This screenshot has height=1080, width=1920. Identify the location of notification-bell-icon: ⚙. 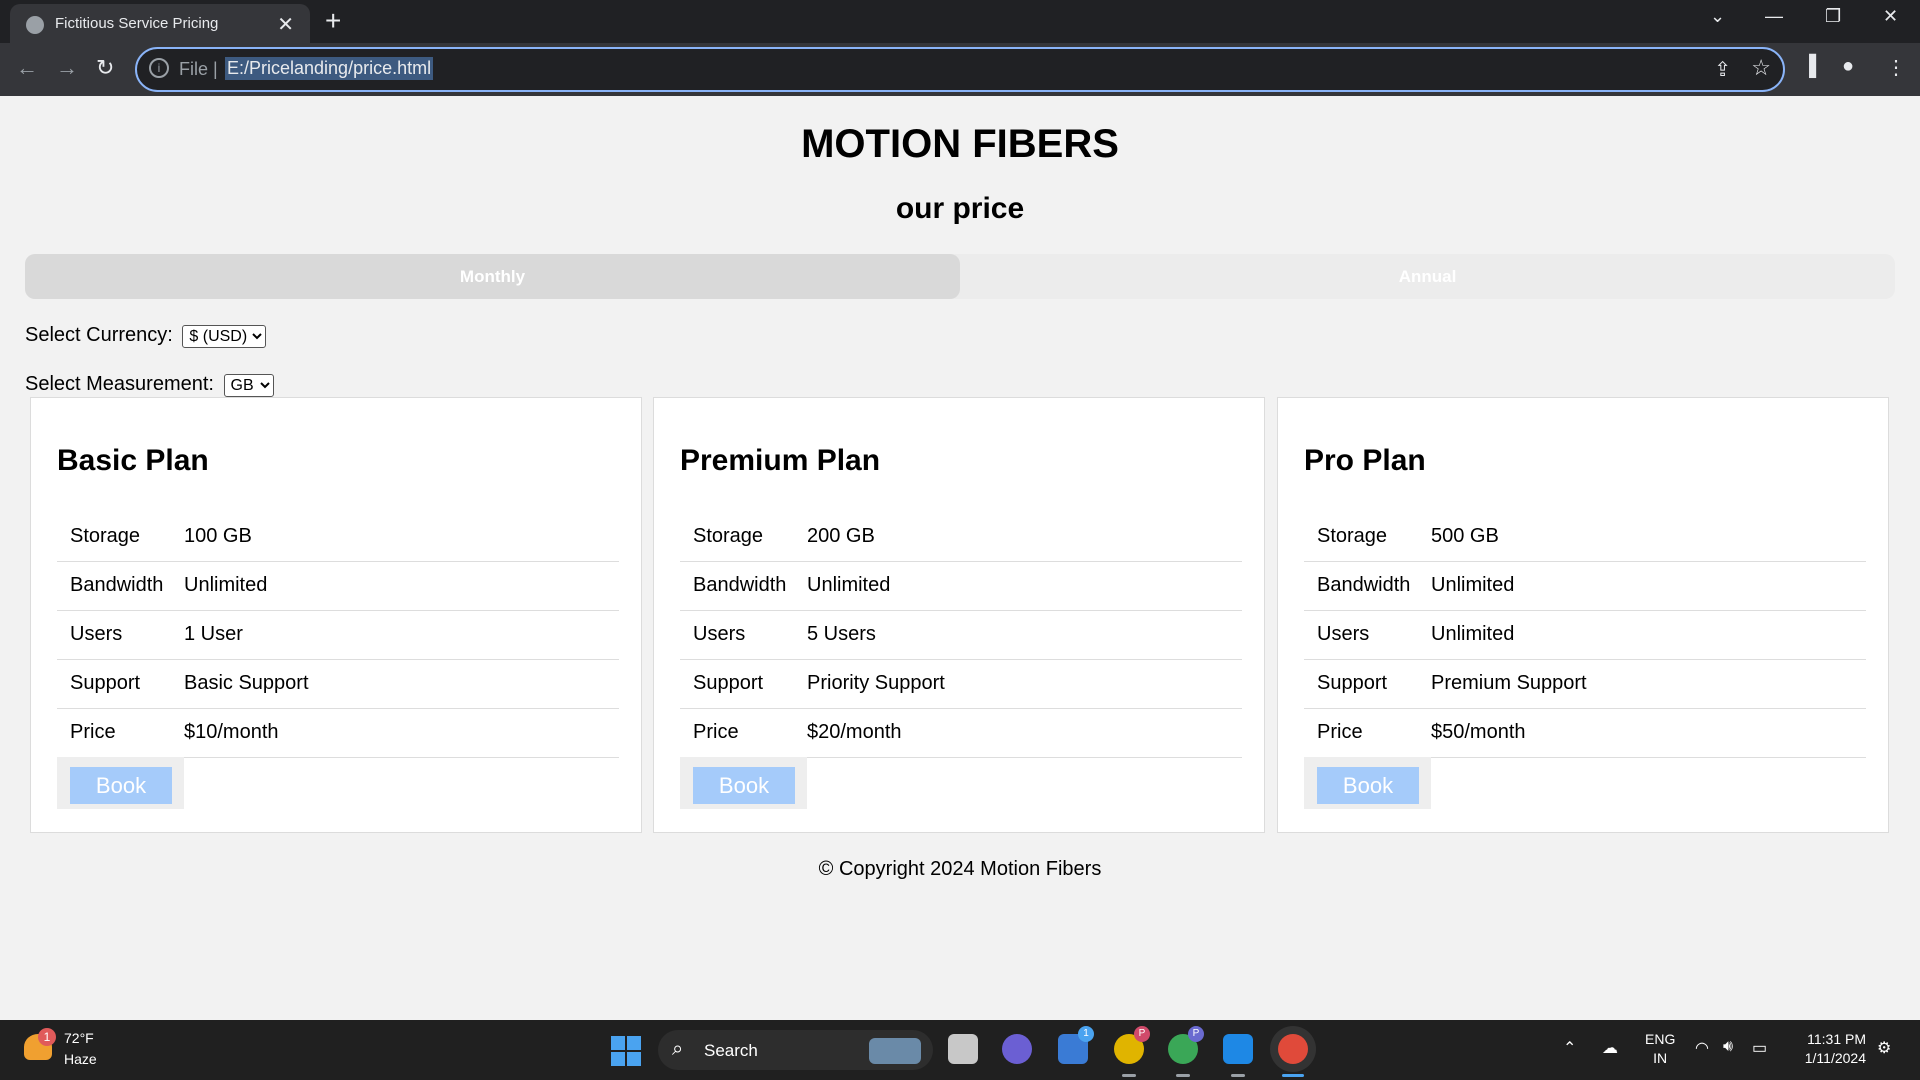
(1884, 1048).